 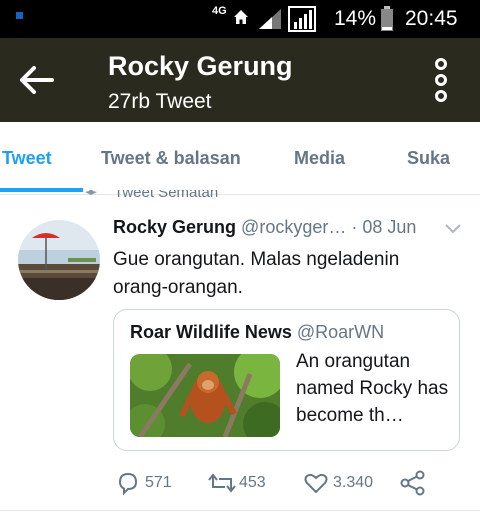 What do you see at coordinates (59, 260) in the screenshot?
I see `avatar` at bounding box center [59, 260].